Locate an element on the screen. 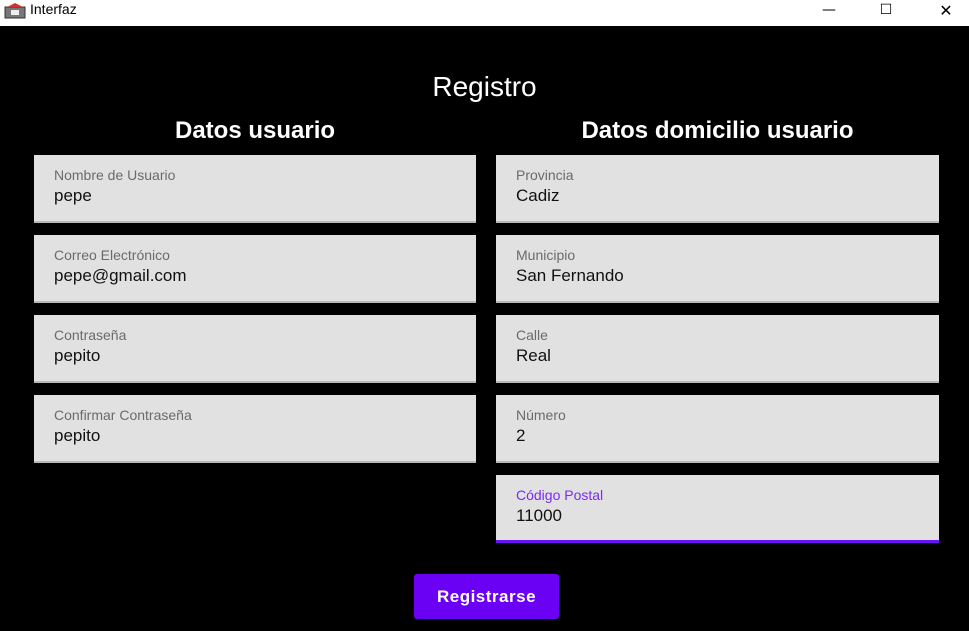  confirm-password-field: Confirmar Contraseña is located at coordinates (255, 429).